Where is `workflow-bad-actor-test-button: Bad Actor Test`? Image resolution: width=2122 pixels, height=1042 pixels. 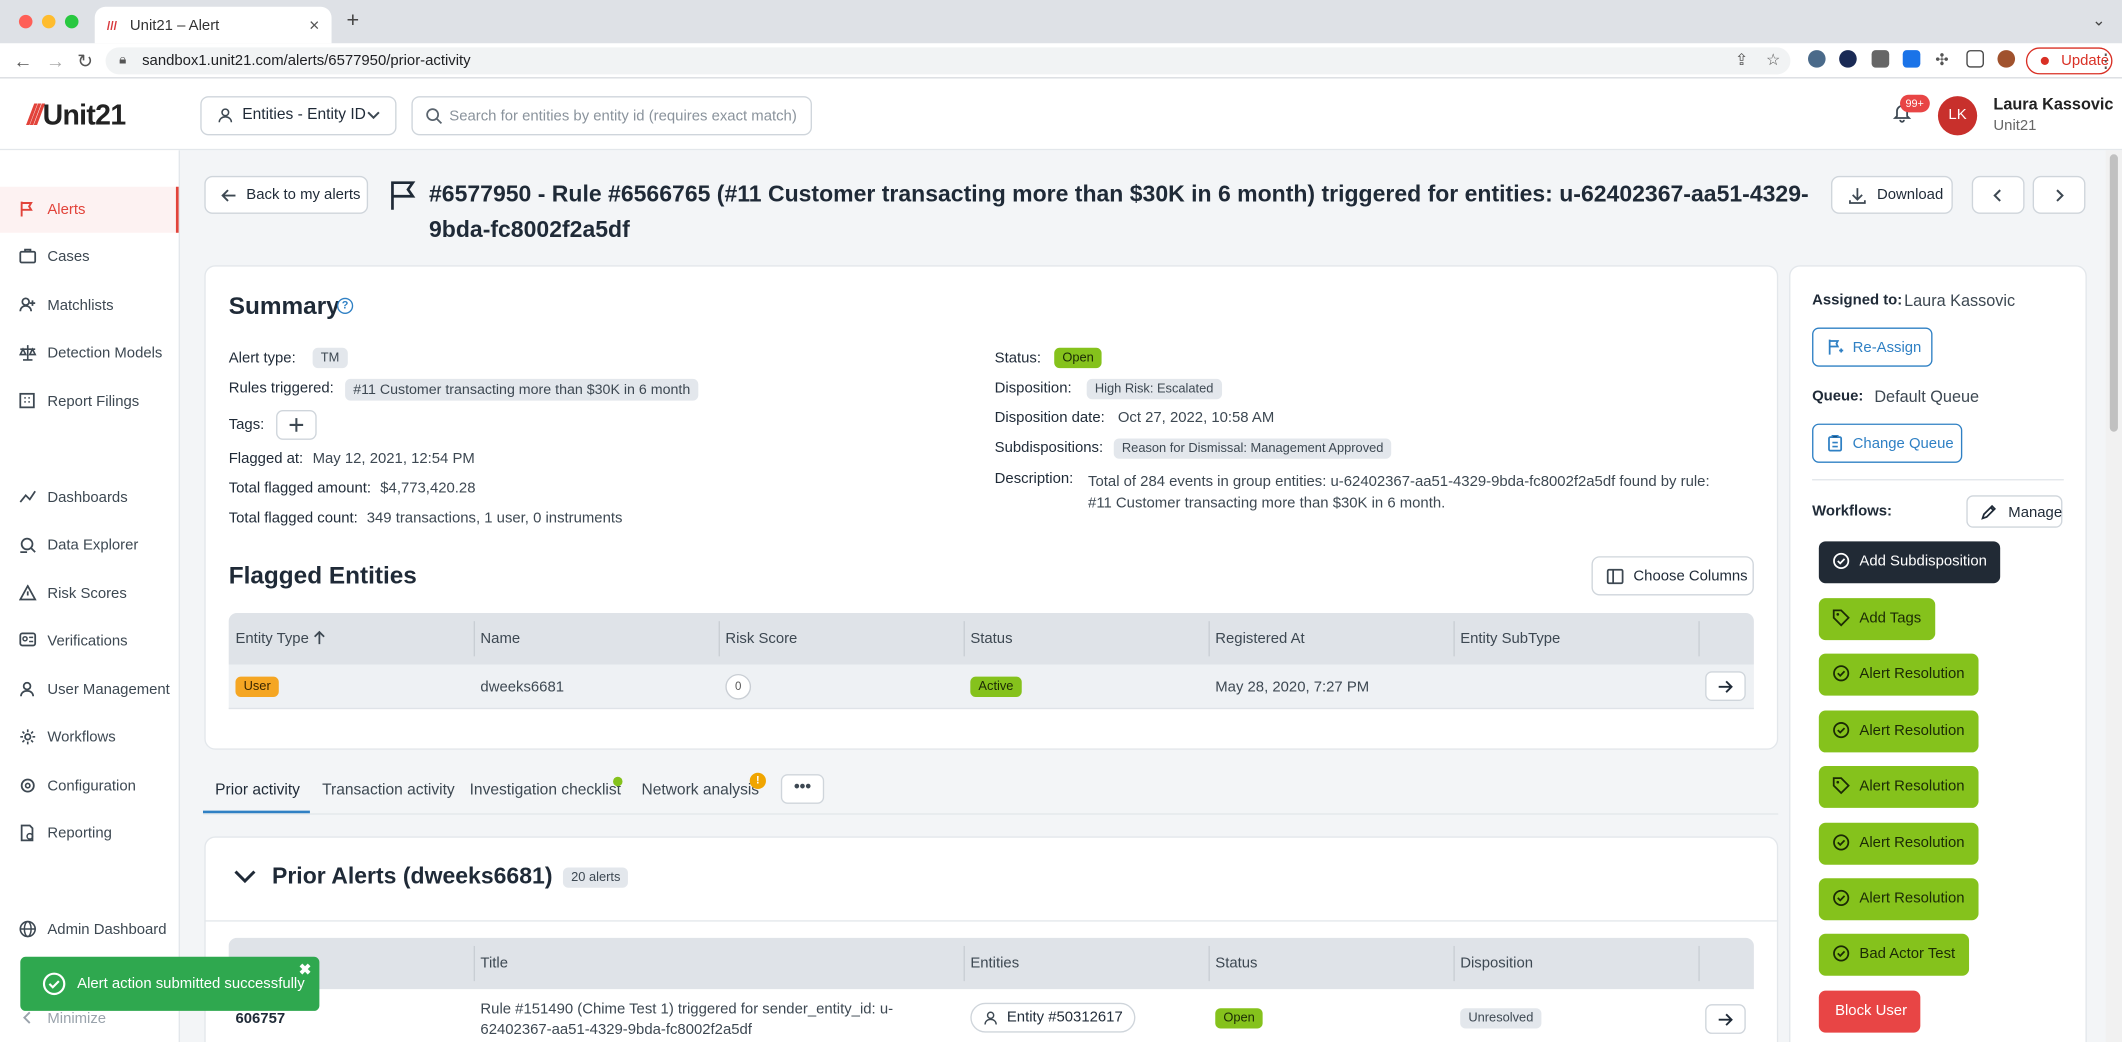 workflow-bad-actor-test-button: Bad Actor Test is located at coordinates (1893, 954).